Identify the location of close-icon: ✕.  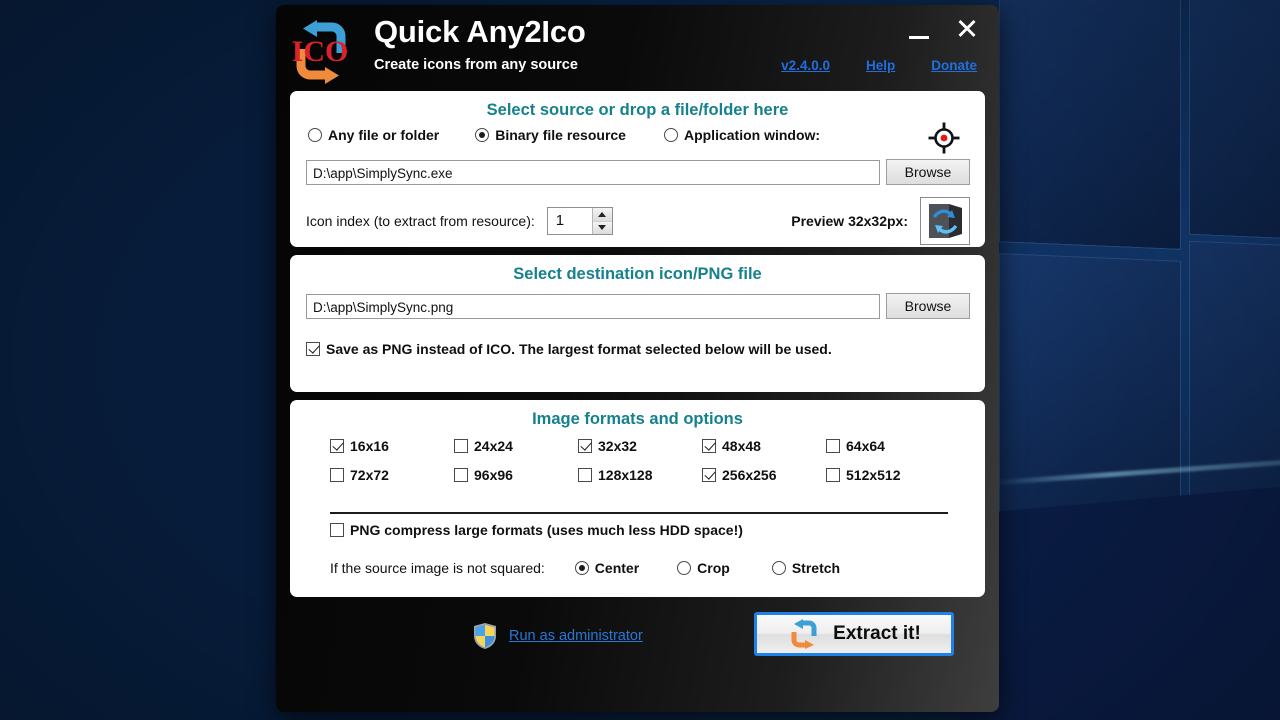
(967, 29).